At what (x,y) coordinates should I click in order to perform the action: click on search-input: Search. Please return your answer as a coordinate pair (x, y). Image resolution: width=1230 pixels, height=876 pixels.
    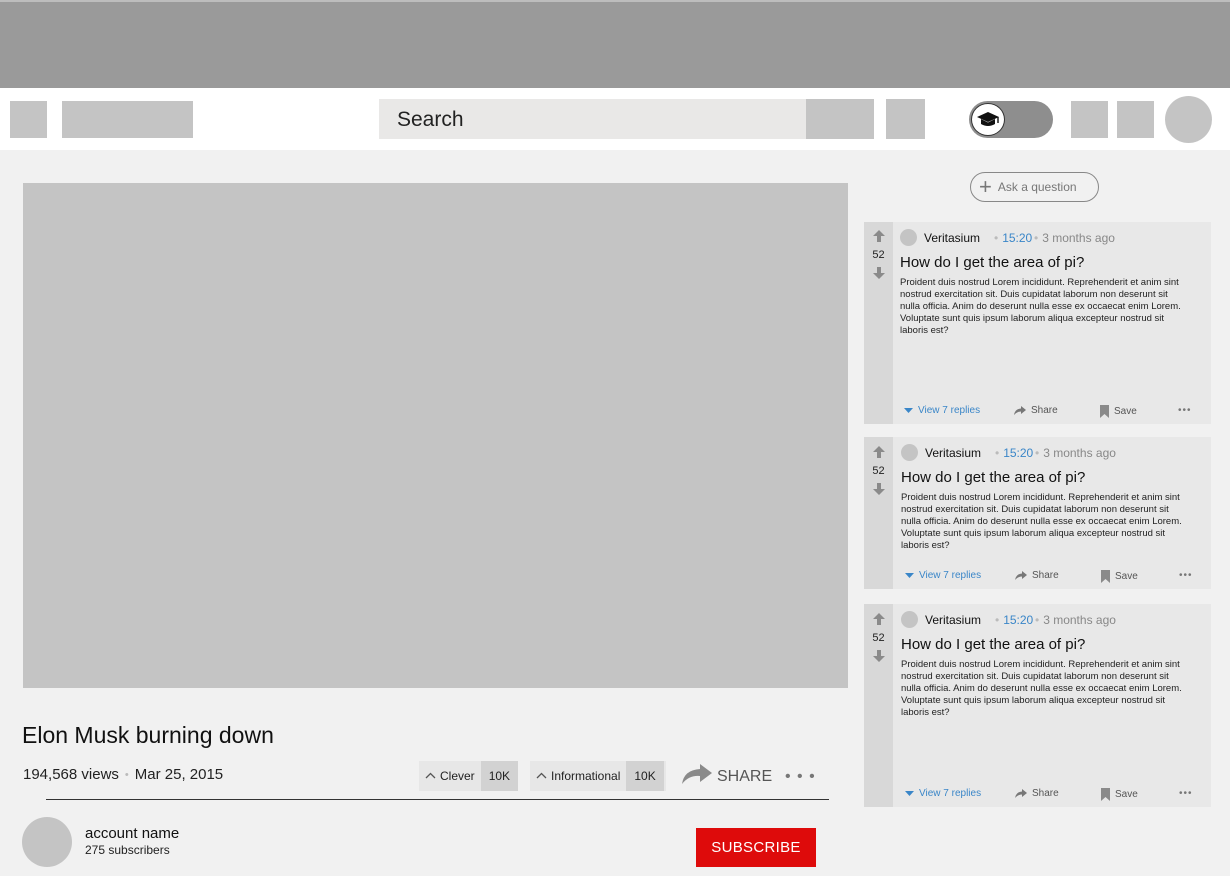
    Looking at the image, I should click on (592, 119).